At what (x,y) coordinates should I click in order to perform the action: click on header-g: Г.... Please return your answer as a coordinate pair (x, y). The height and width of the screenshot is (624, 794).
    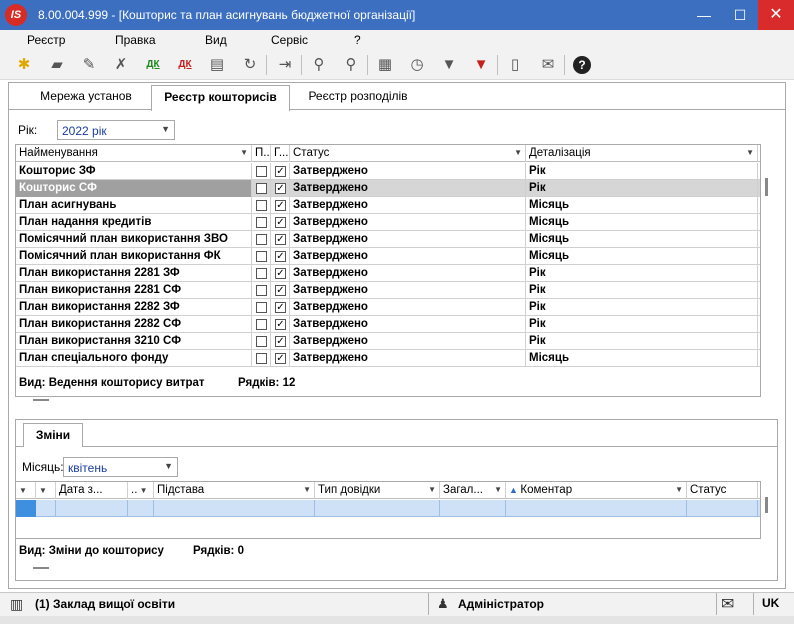
    Looking at the image, I should click on (280, 153).